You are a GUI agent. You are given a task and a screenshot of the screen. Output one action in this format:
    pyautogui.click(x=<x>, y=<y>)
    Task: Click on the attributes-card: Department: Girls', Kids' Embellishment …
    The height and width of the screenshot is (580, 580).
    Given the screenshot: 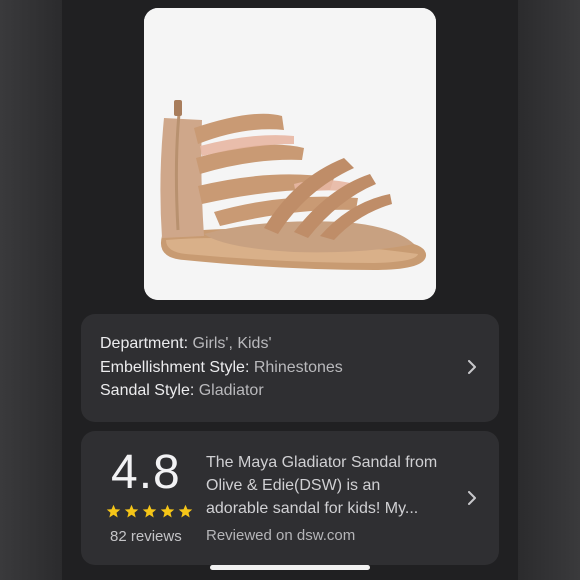 What is the action you would take?
    pyautogui.click(x=290, y=368)
    